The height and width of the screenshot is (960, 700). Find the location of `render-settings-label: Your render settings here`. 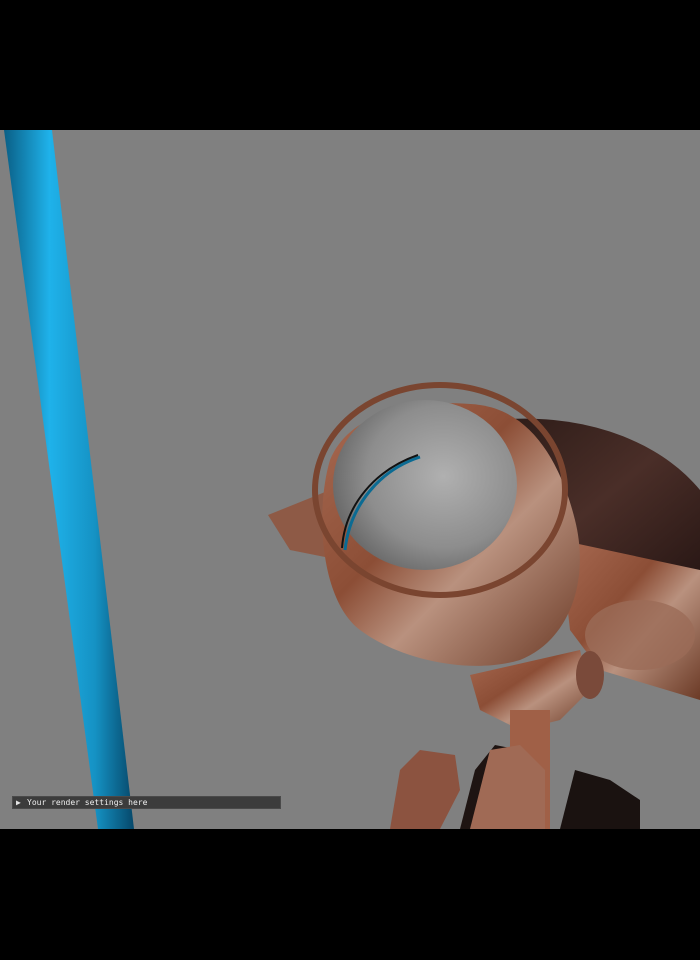

render-settings-label: Your render settings here is located at coordinates (87, 802).